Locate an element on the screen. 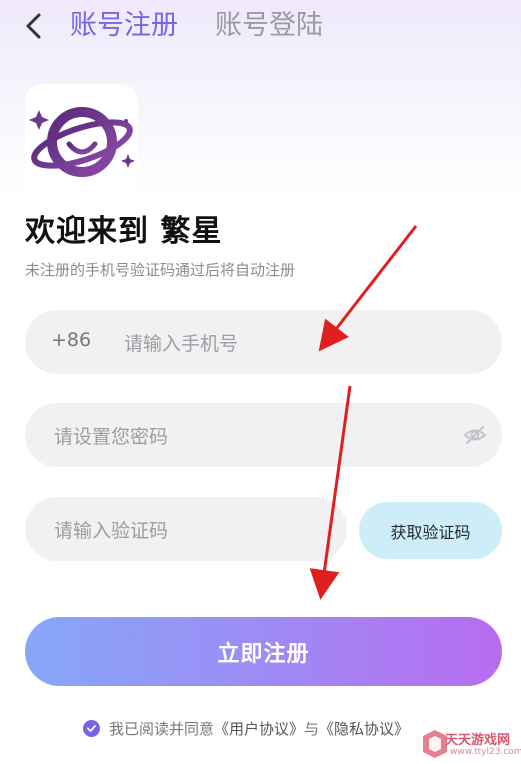 This screenshot has width=521, height=764. agree-checkbox is located at coordinates (91, 728).